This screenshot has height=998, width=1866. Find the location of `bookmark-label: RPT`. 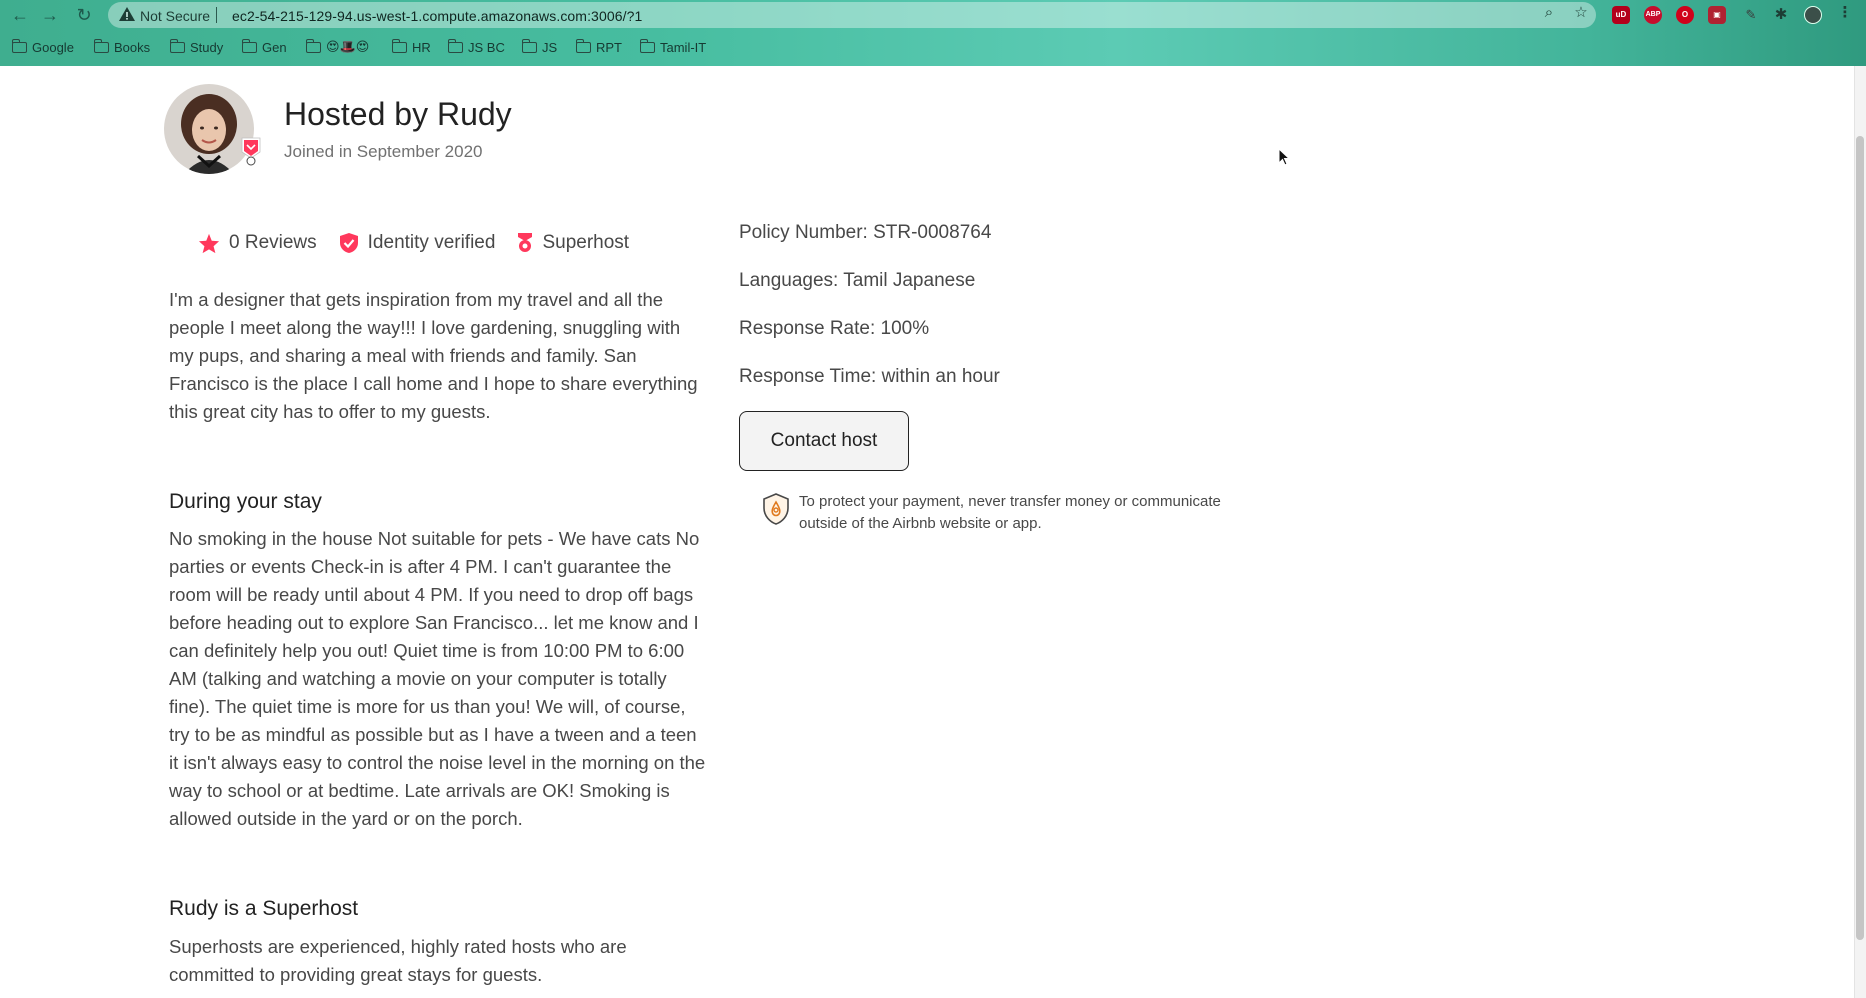

bookmark-label: RPT is located at coordinates (609, 47).